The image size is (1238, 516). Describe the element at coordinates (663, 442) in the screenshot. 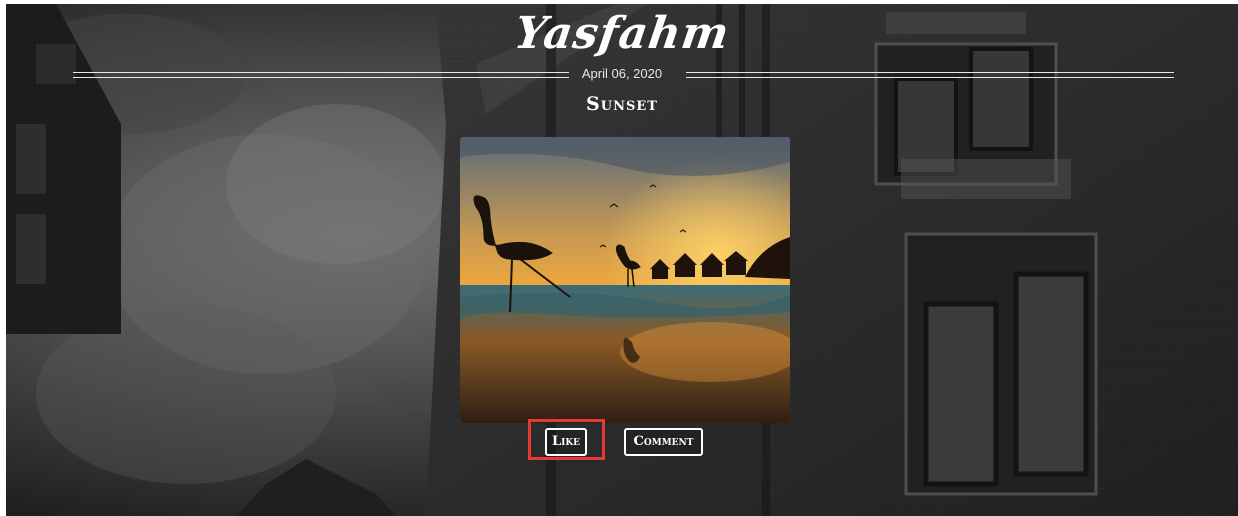

I see `comment-button: Comment` at that location.